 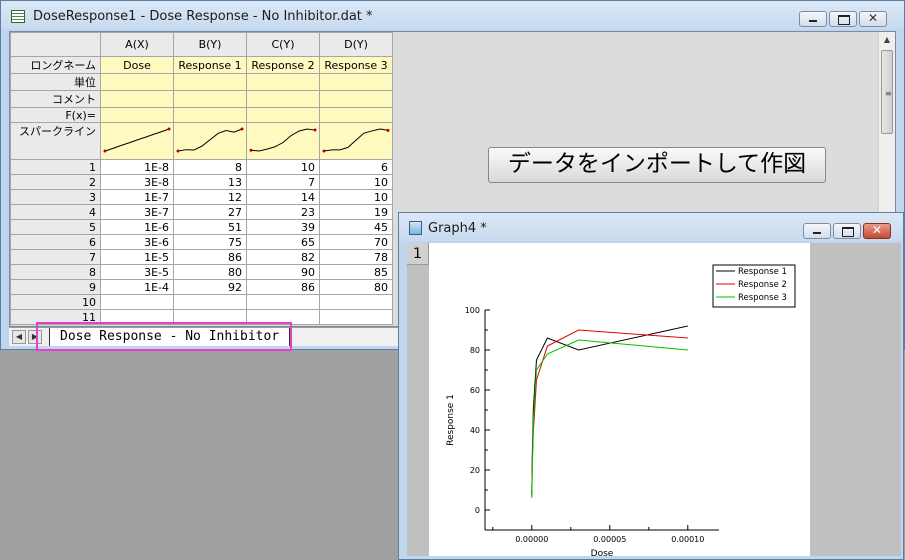 I want to click on sparkline-cell-d, so click(x=356, y=141).